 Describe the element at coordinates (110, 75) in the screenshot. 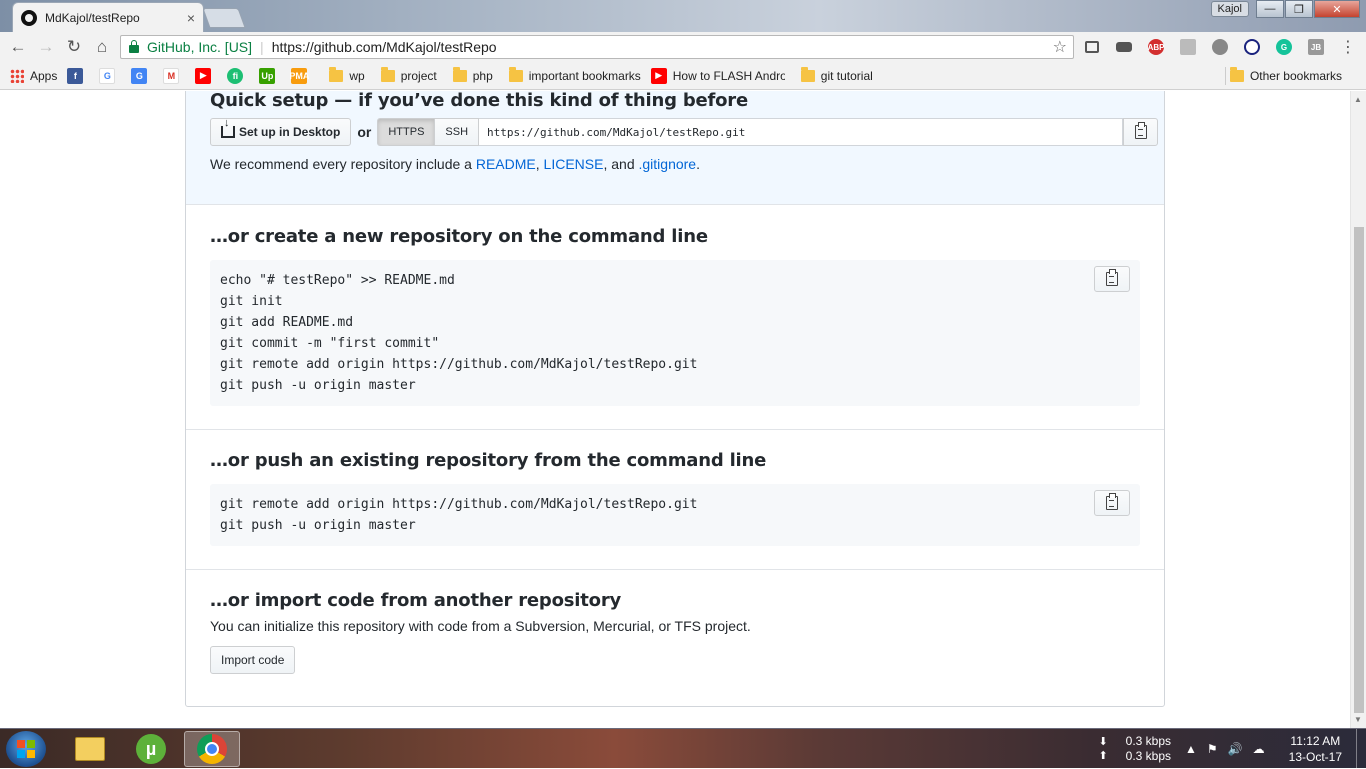

I see `bookmark-google: G` at that location.